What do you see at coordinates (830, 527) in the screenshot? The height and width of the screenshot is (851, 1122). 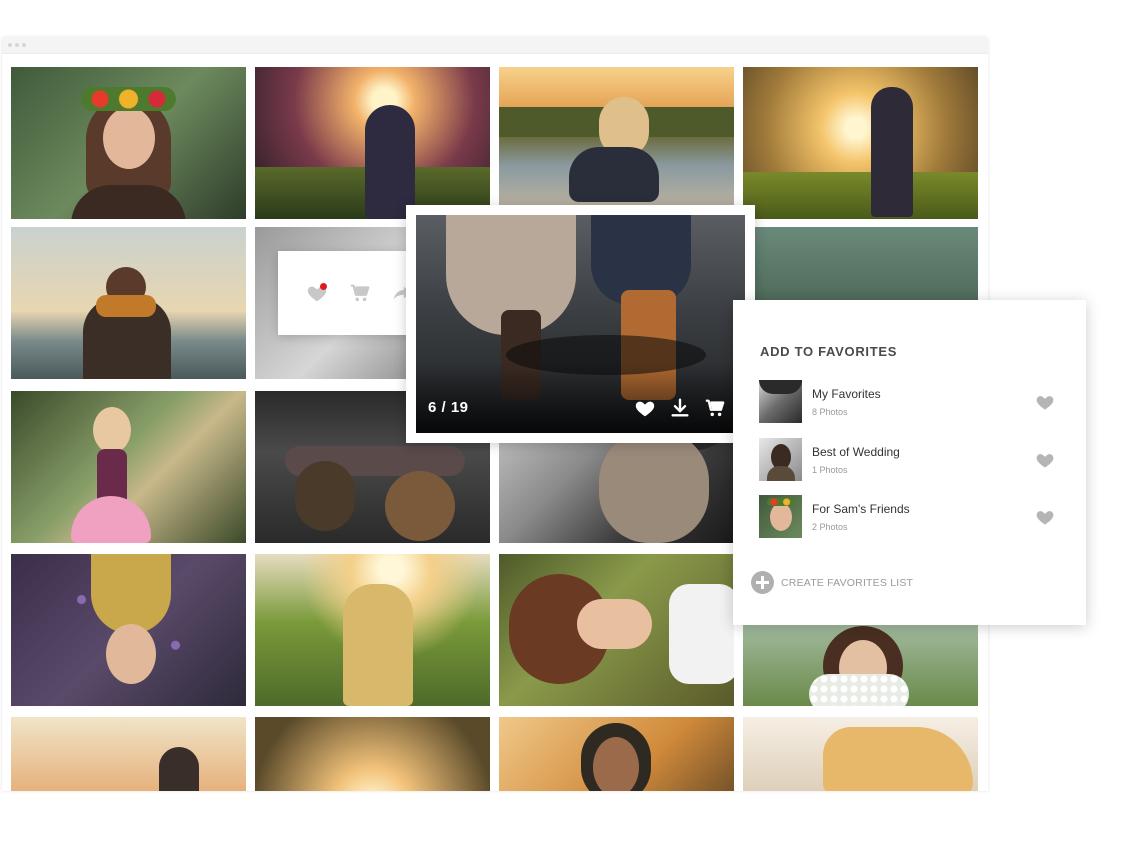 I see `list-count: 2 Photos` at bounding box center [830, 527].